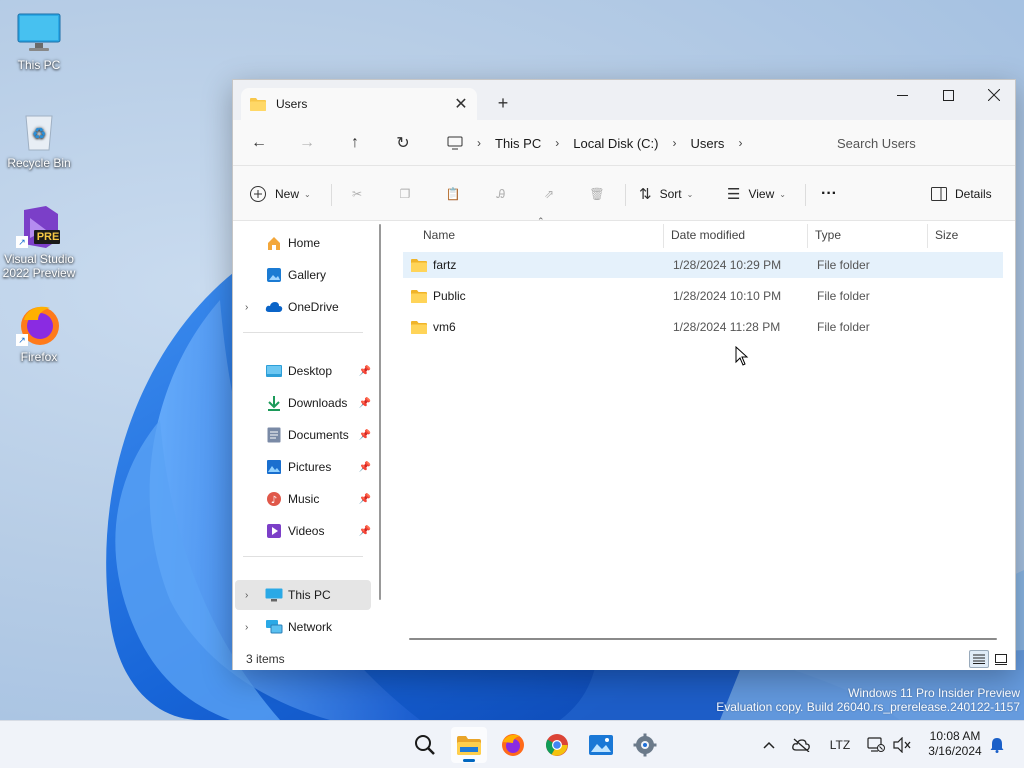 The width and height of the screenshot is (1024, 768). I want to click on nav-item-documents: Documents 📌, so click(303, 435).